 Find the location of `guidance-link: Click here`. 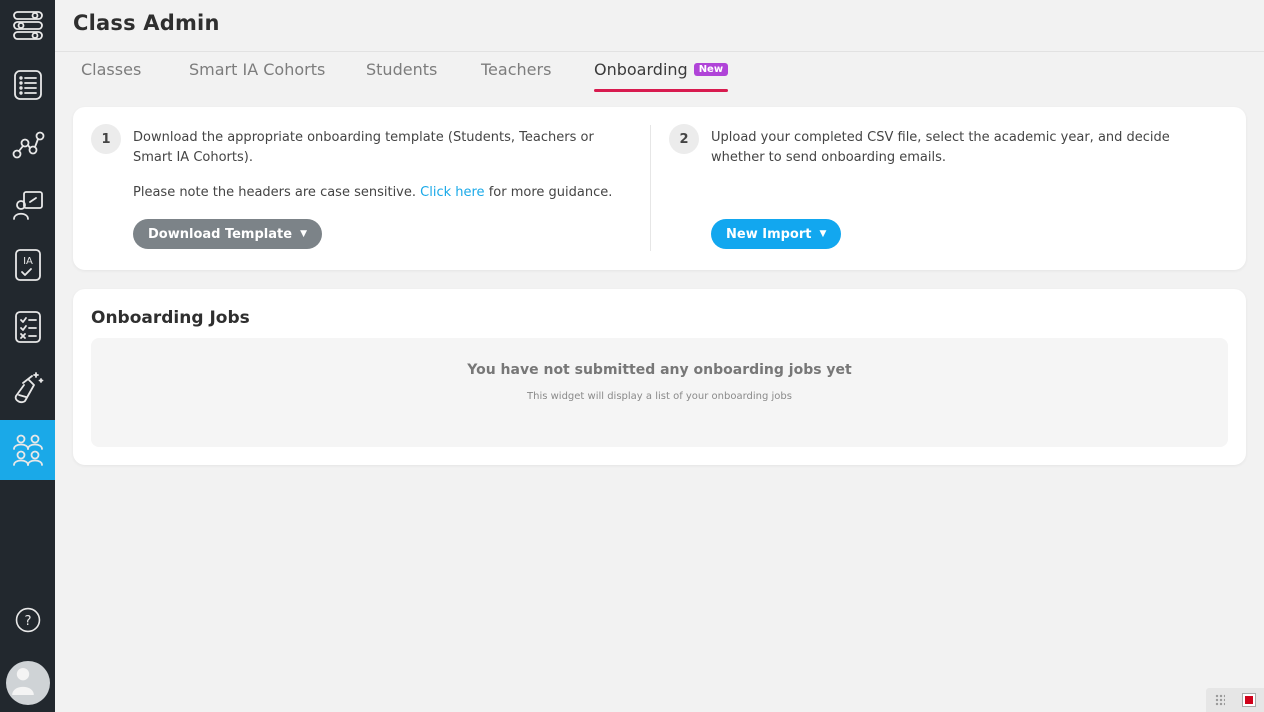

guidance-link: Click here is located at coordinates (452, 192).